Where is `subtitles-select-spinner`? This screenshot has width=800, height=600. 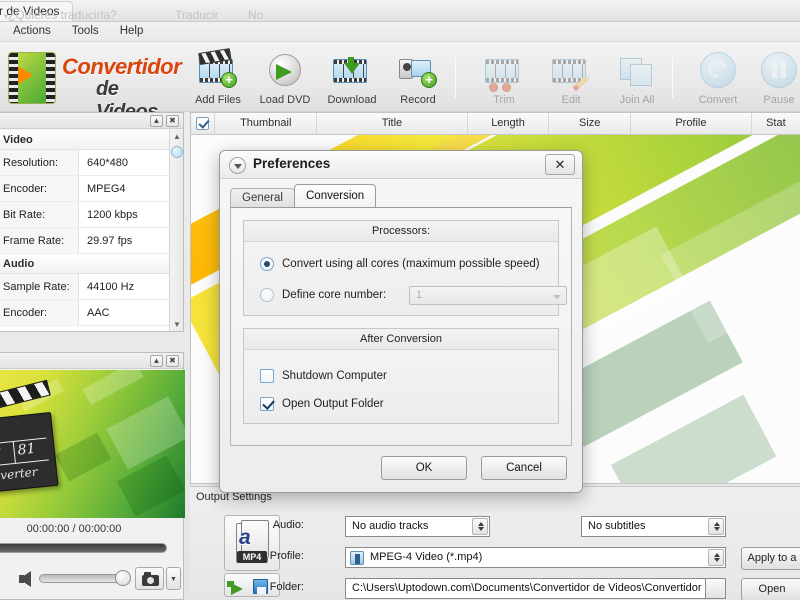 subtitles-select-spinner is located at coordinates (716, 526).